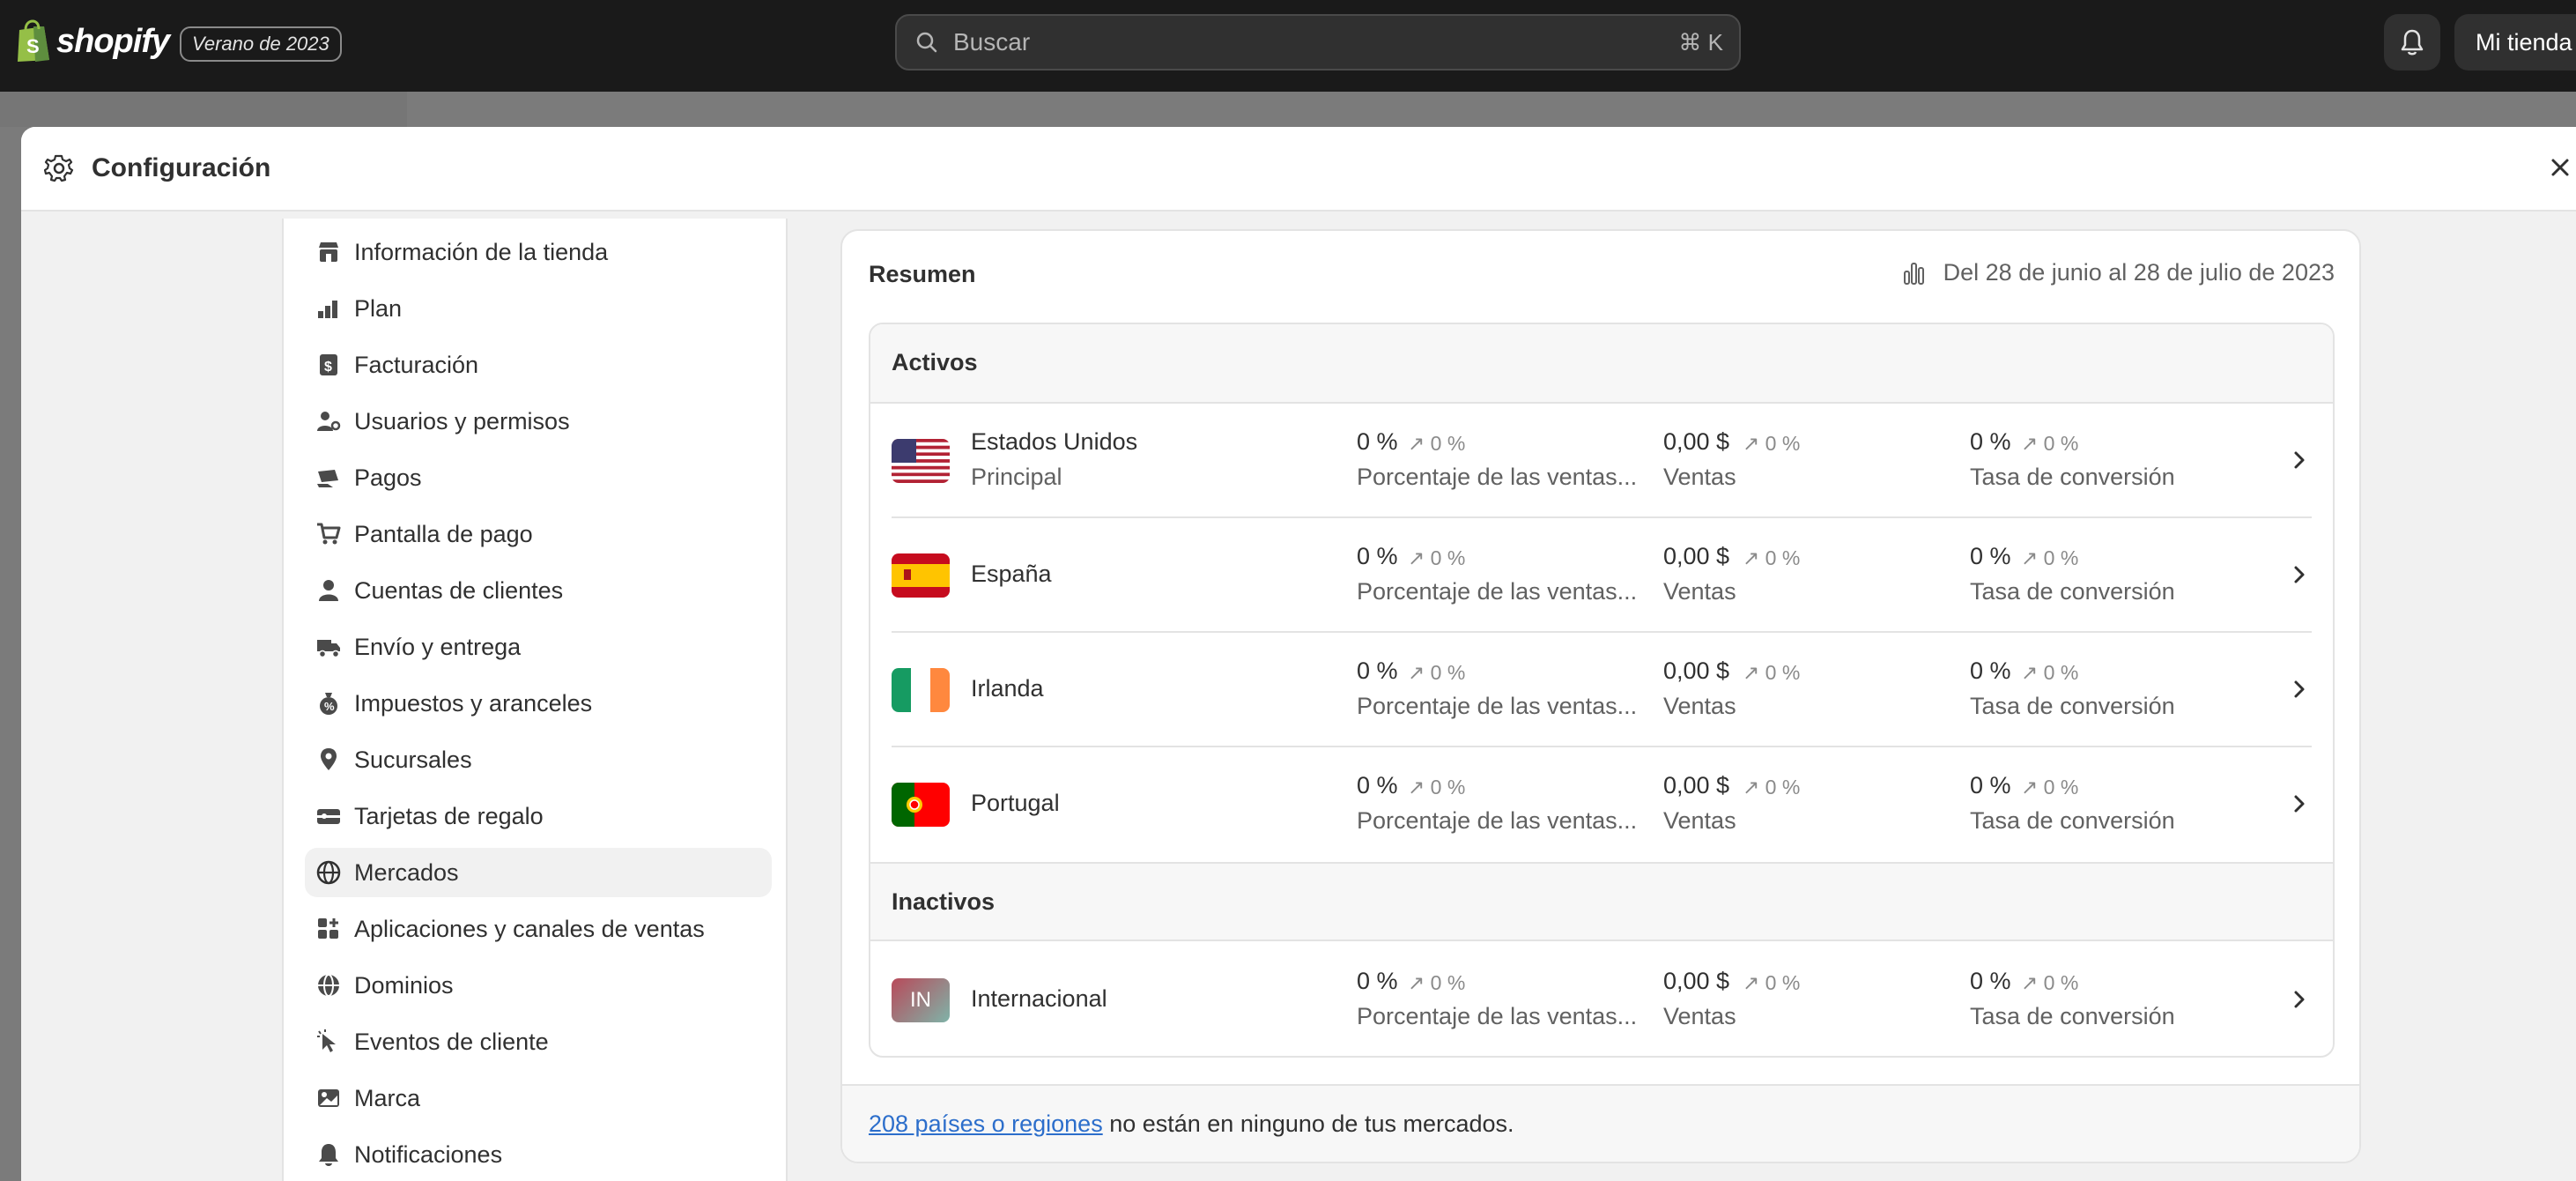  Describe the element at coordinates (921, 690) in the screenshot. I see `flag-ie-icon` at that location.